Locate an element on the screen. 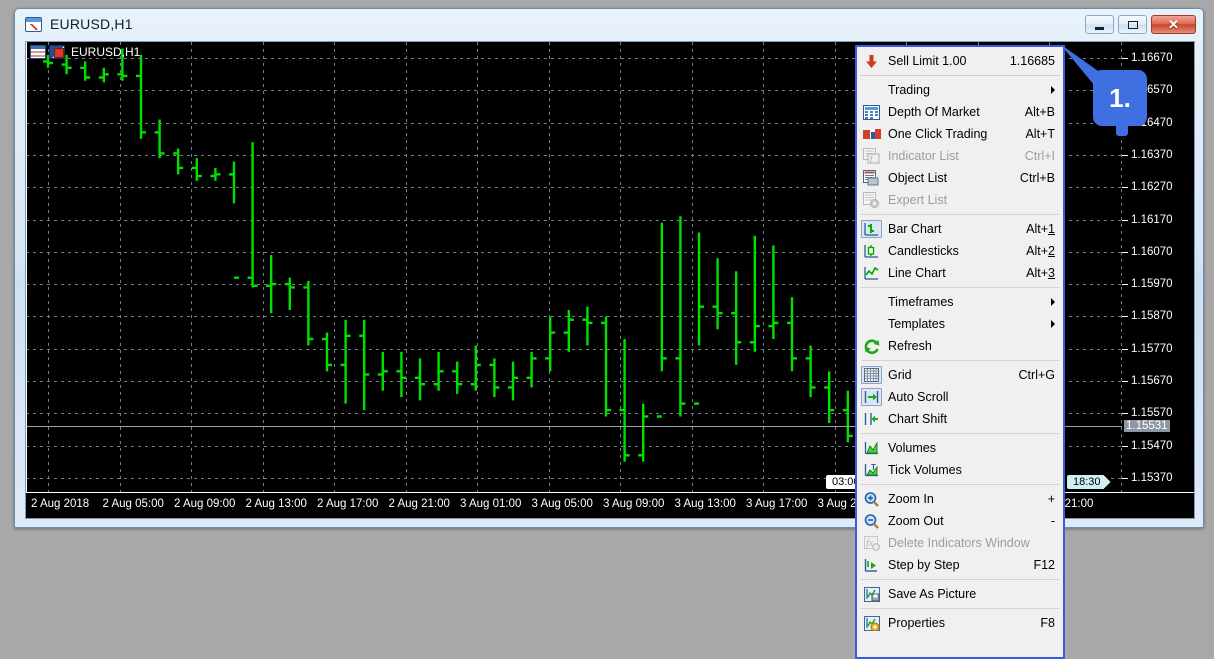 The width and height of the screenshot is (1214, 659). menu-item-label: Grid is located at coordinates (900, 375).